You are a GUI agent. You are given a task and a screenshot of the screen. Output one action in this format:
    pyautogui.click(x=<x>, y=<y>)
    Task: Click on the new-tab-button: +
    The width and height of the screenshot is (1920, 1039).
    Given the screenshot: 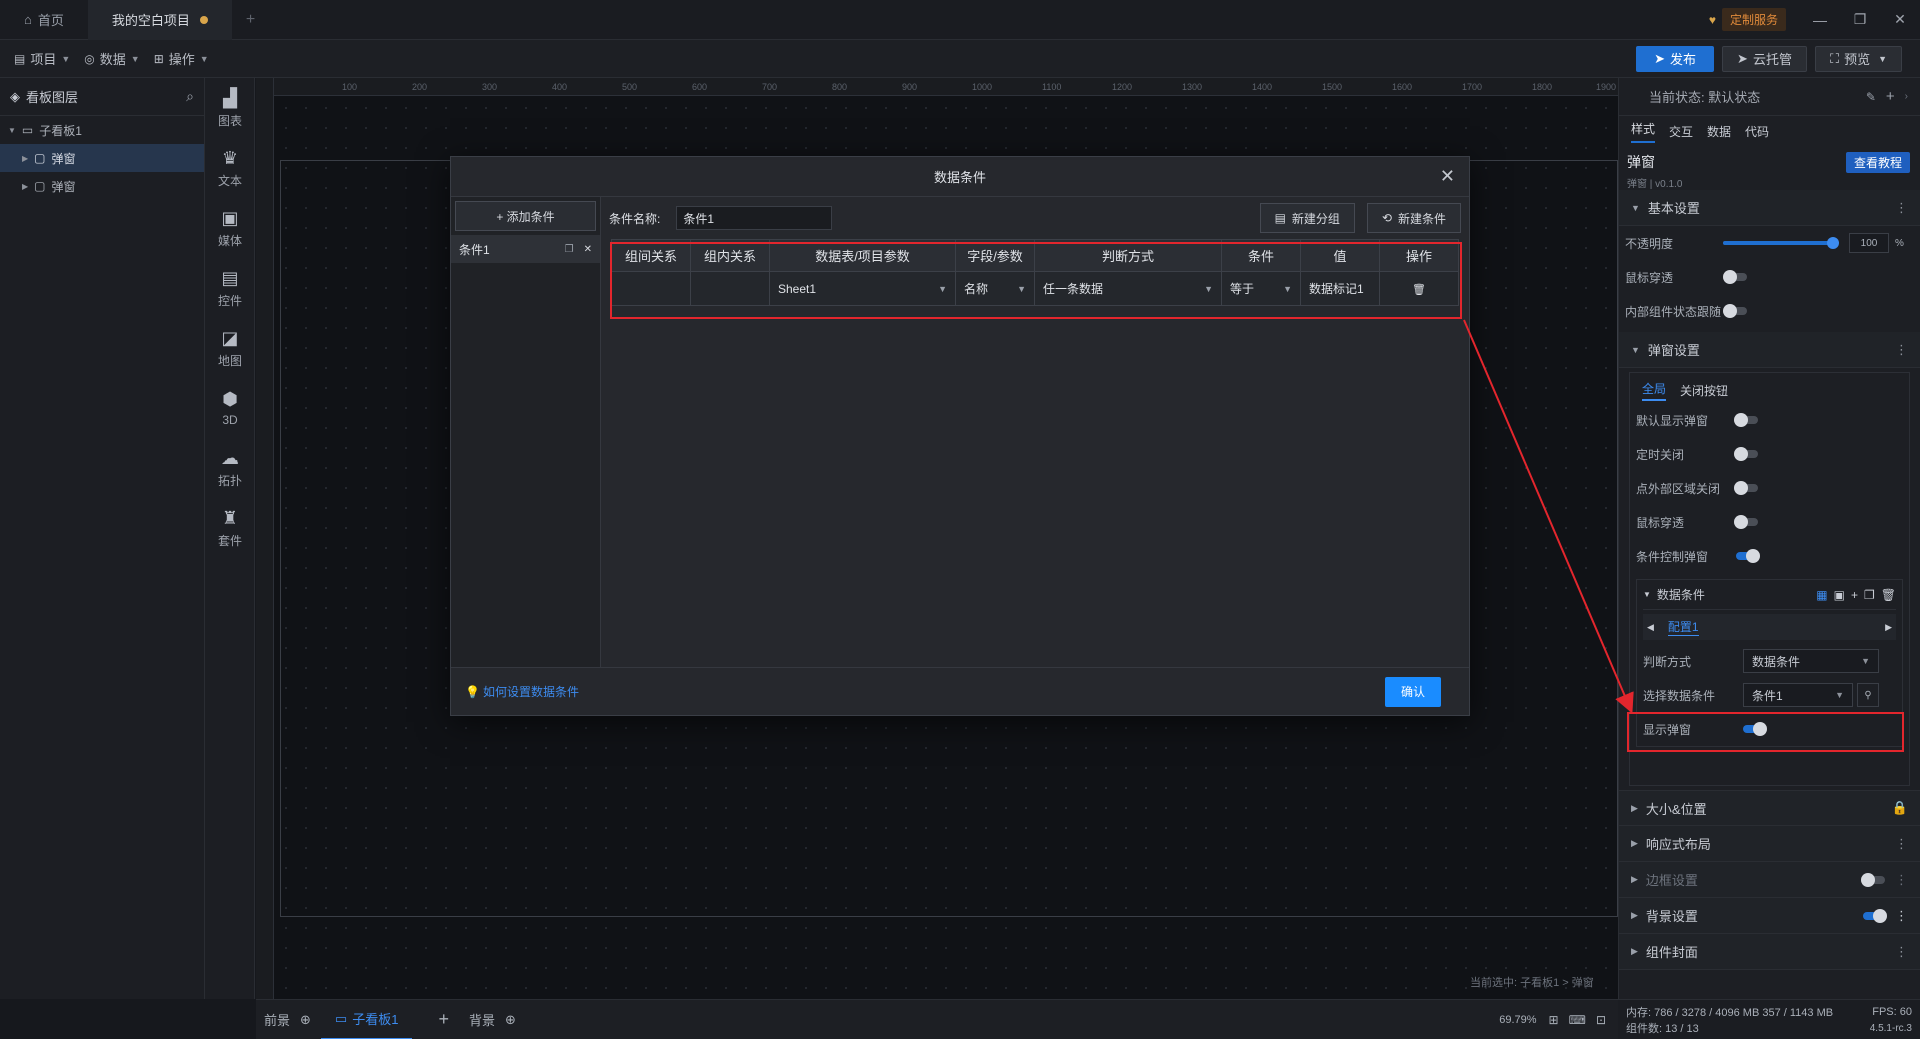 What is the action you would take?
    pyautogui.click(x=250, y=20)
    